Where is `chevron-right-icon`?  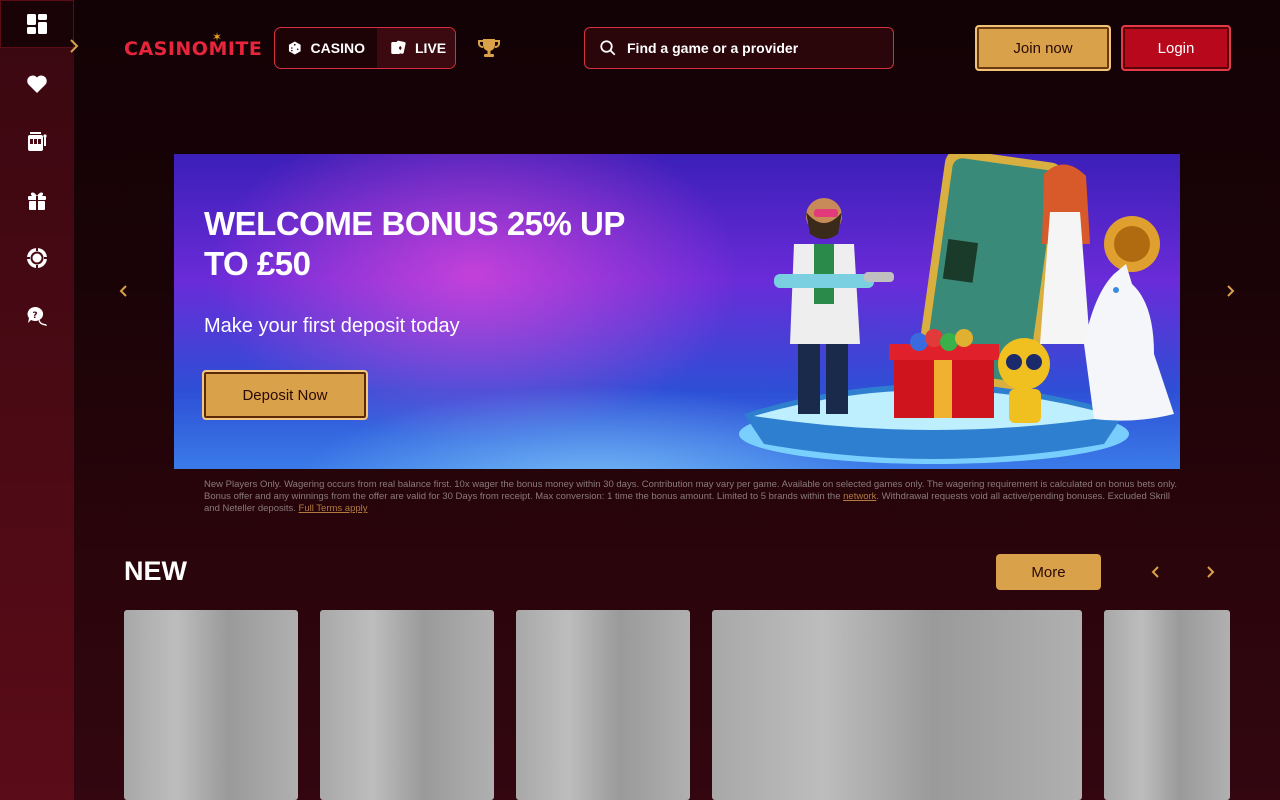
chevron-right-icon is located at coordinates (74, 46).